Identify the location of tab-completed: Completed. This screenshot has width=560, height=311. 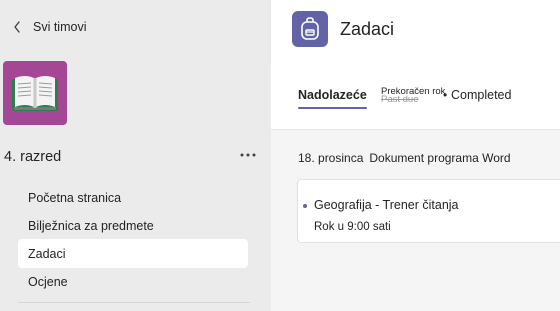
(481, 95).